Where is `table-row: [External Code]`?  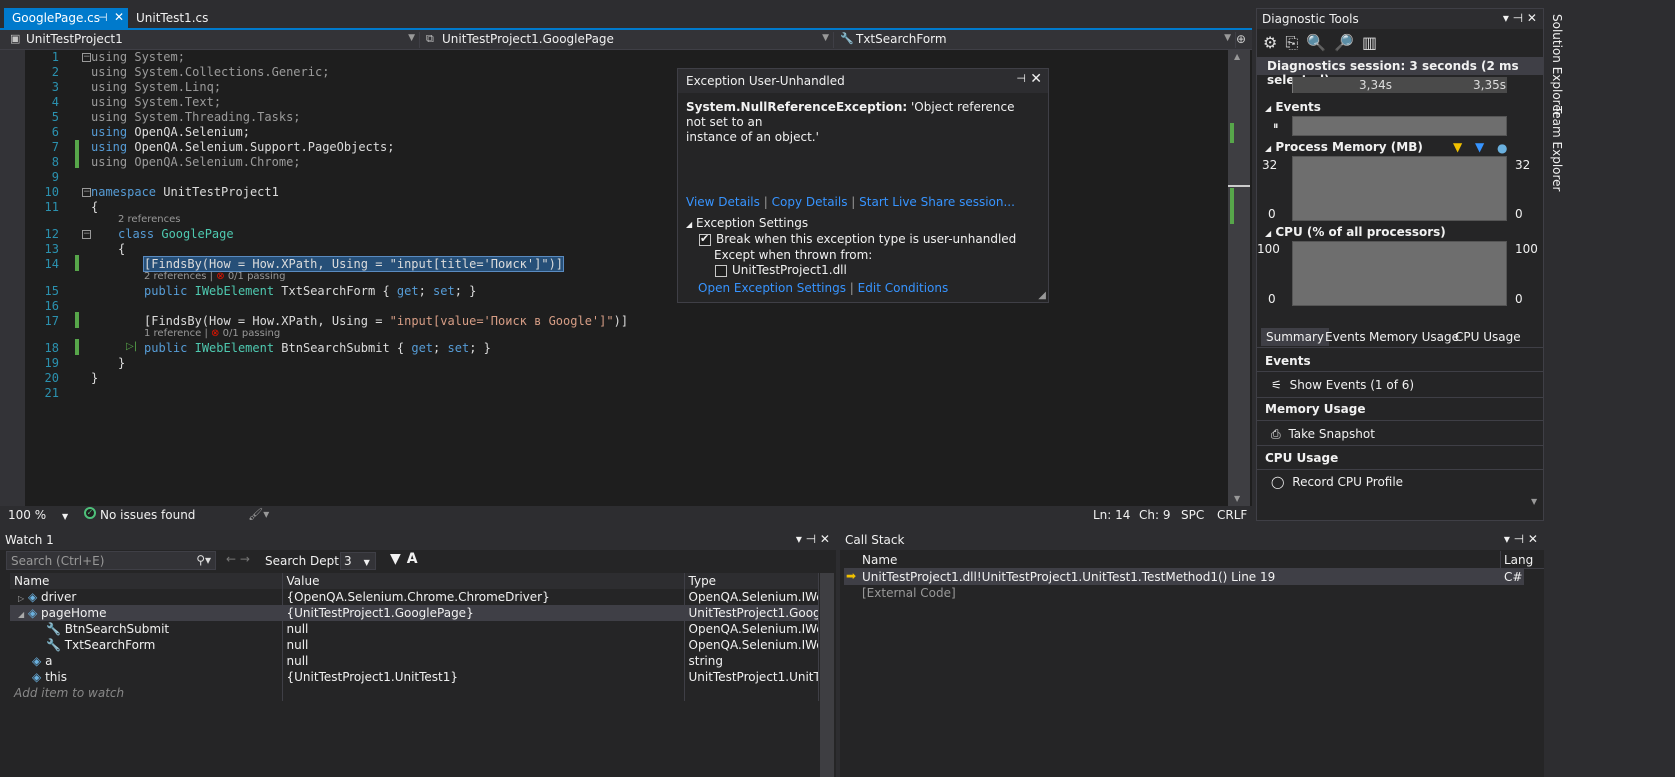
table-row: [External Code] is located at coordinates (1184, 593).